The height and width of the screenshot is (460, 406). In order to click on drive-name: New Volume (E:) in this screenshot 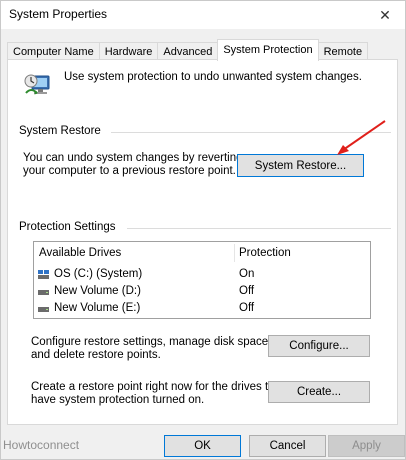, I will do `click(97, 308)`.